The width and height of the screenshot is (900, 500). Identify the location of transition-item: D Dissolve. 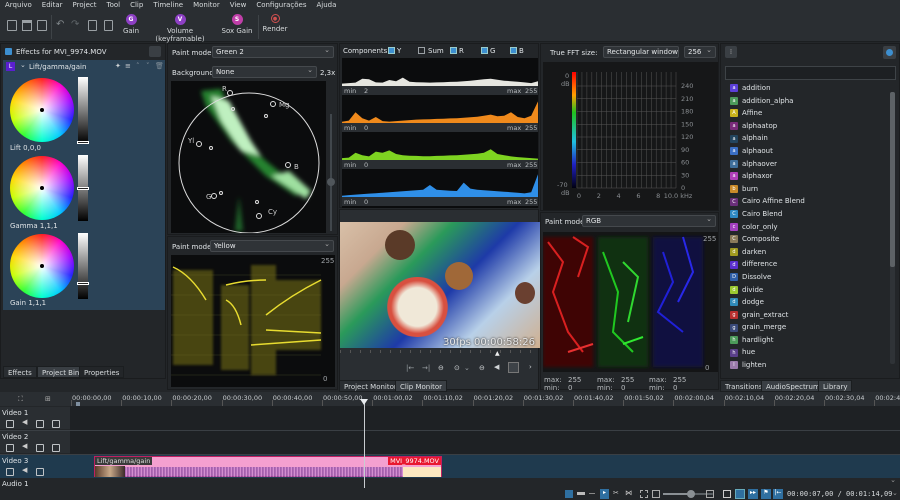
(806, 277).